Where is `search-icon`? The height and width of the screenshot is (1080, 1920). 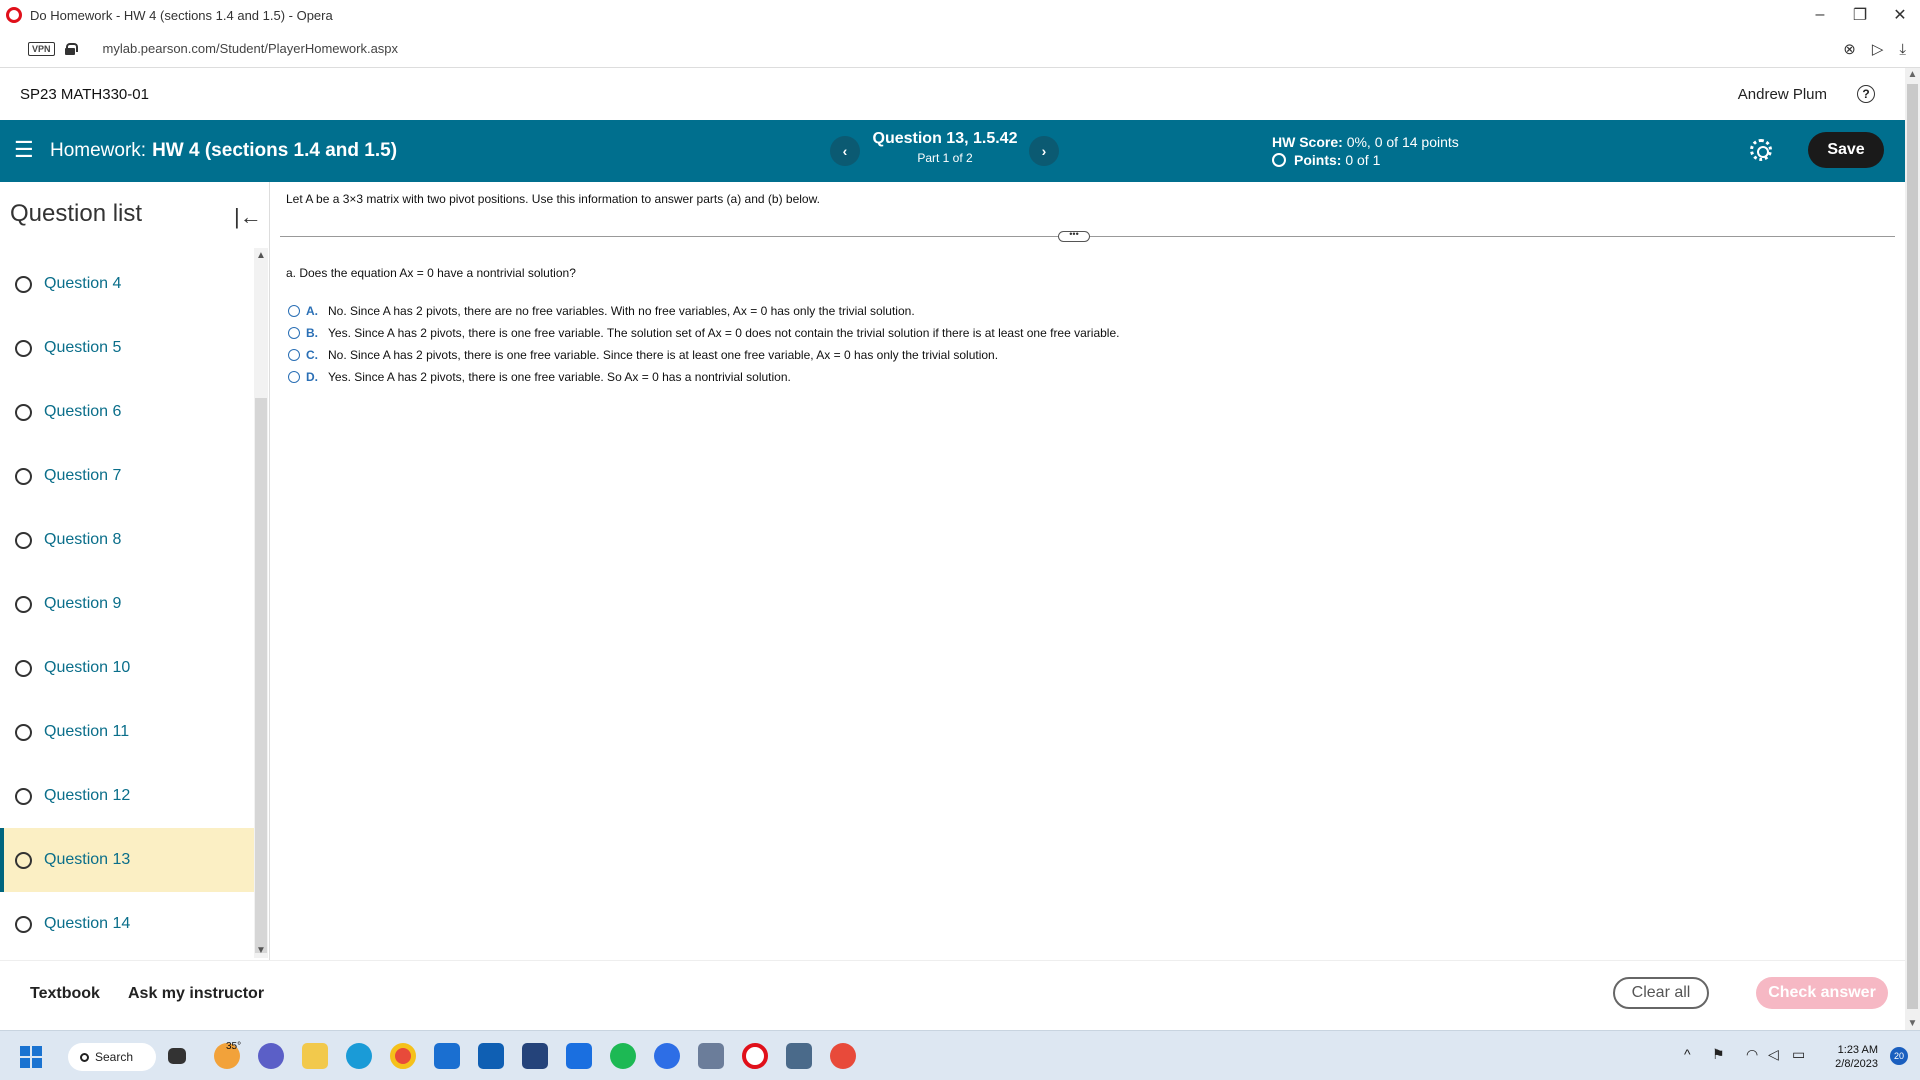
search-icon is located at coordinates (84, 1057).